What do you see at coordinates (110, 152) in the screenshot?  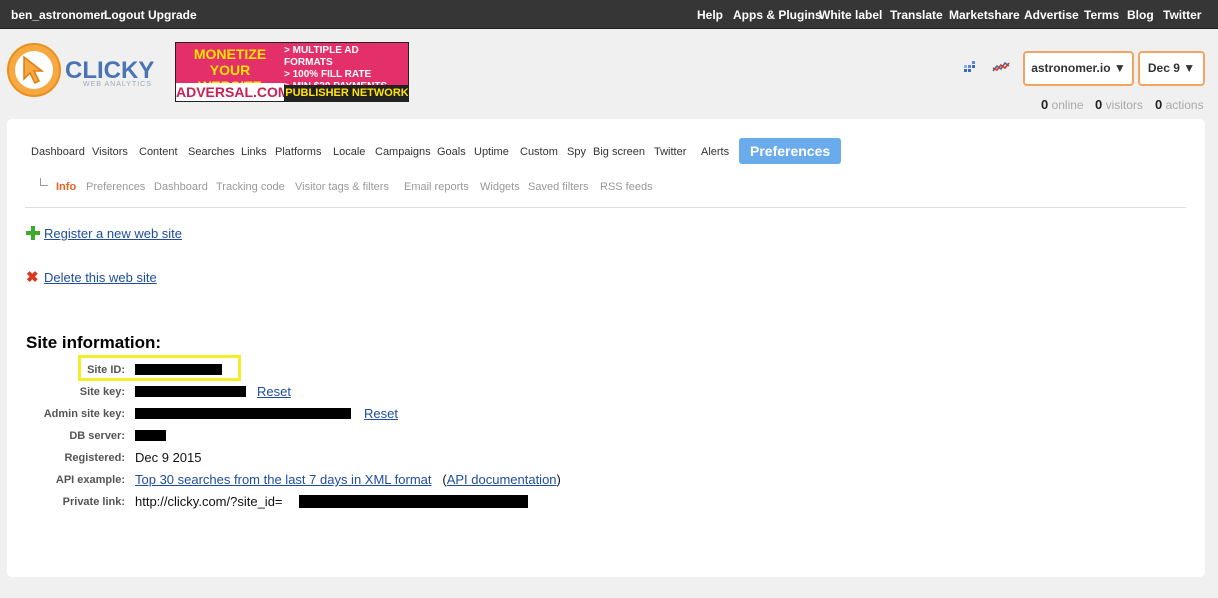 I see `nav-visitors: Visitors` at bounding box center [110, 152].